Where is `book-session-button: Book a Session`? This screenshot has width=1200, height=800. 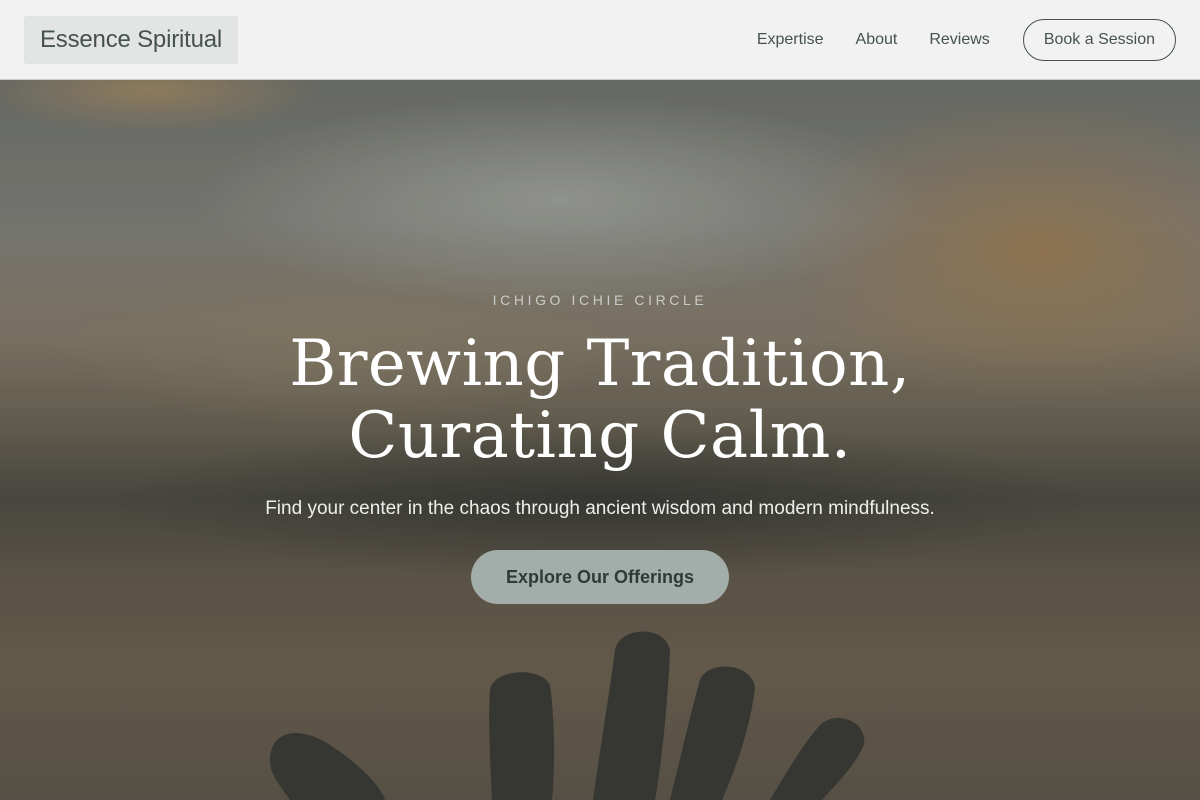
book-session-button: Book a Session is located at coordinates (1099, 40).